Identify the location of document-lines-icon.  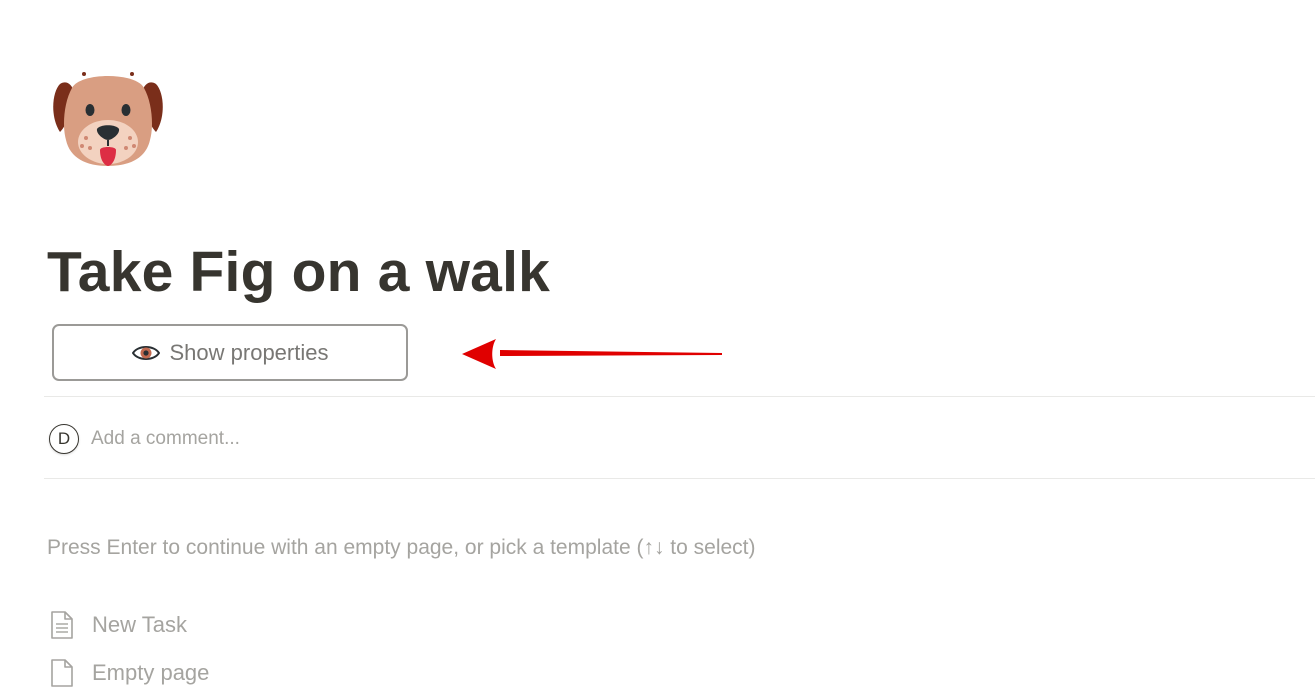
(62, 625).